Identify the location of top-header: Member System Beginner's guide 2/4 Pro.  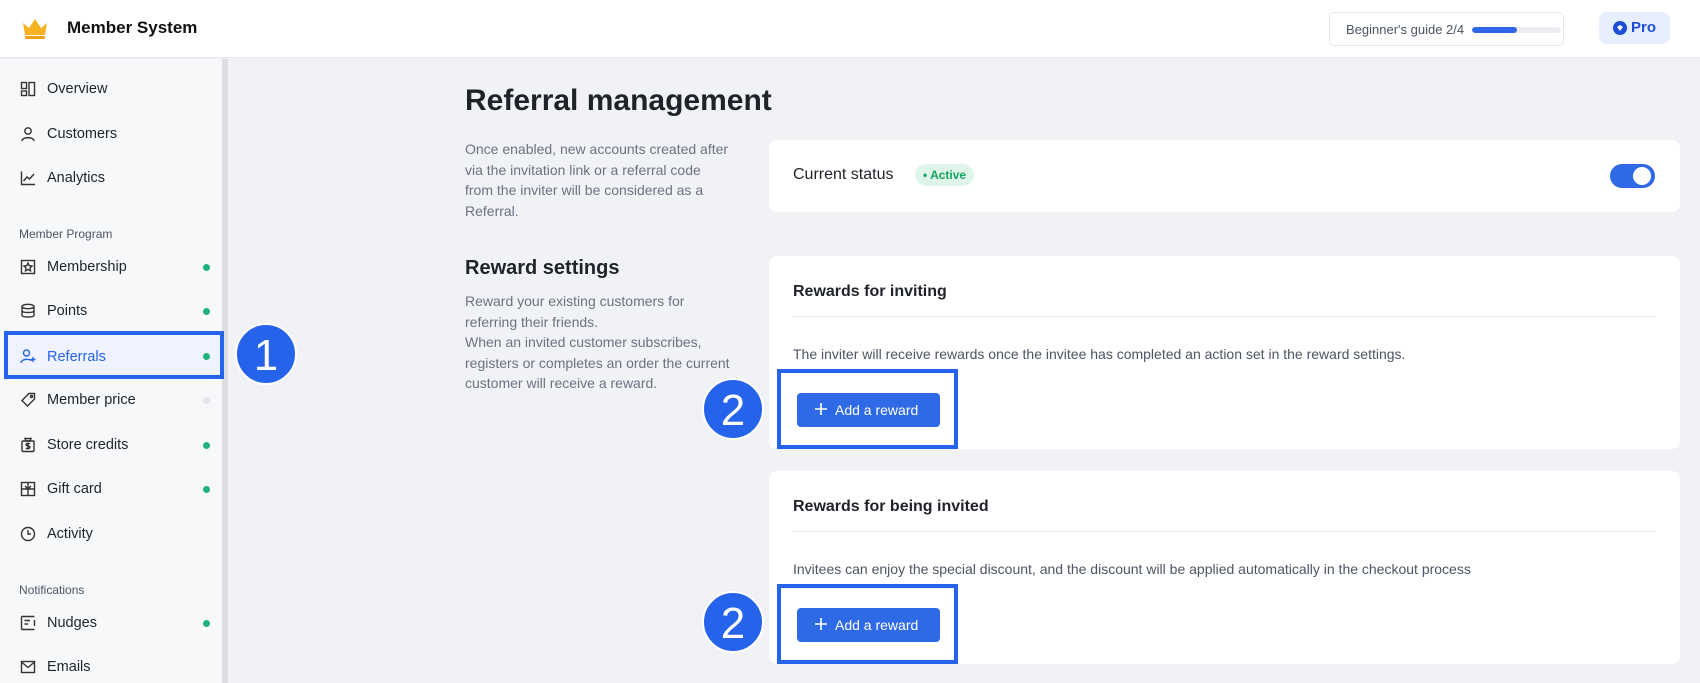
(850, 29).